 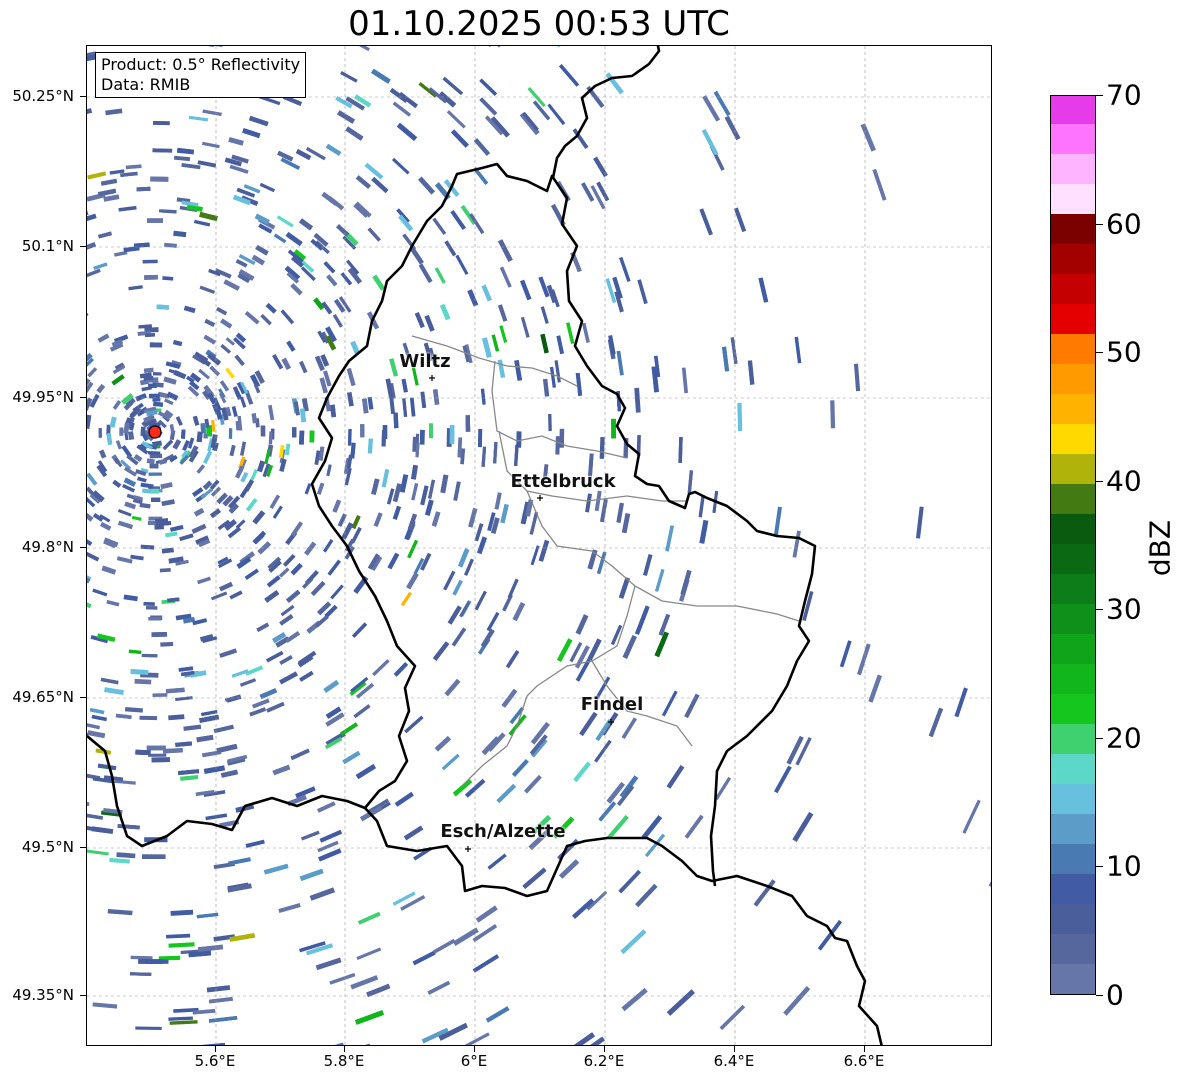 What do you see at coordinates (612, 704) in the screenshot?
I see `city-label-findel: Findel` at bounding box center [612, 704].